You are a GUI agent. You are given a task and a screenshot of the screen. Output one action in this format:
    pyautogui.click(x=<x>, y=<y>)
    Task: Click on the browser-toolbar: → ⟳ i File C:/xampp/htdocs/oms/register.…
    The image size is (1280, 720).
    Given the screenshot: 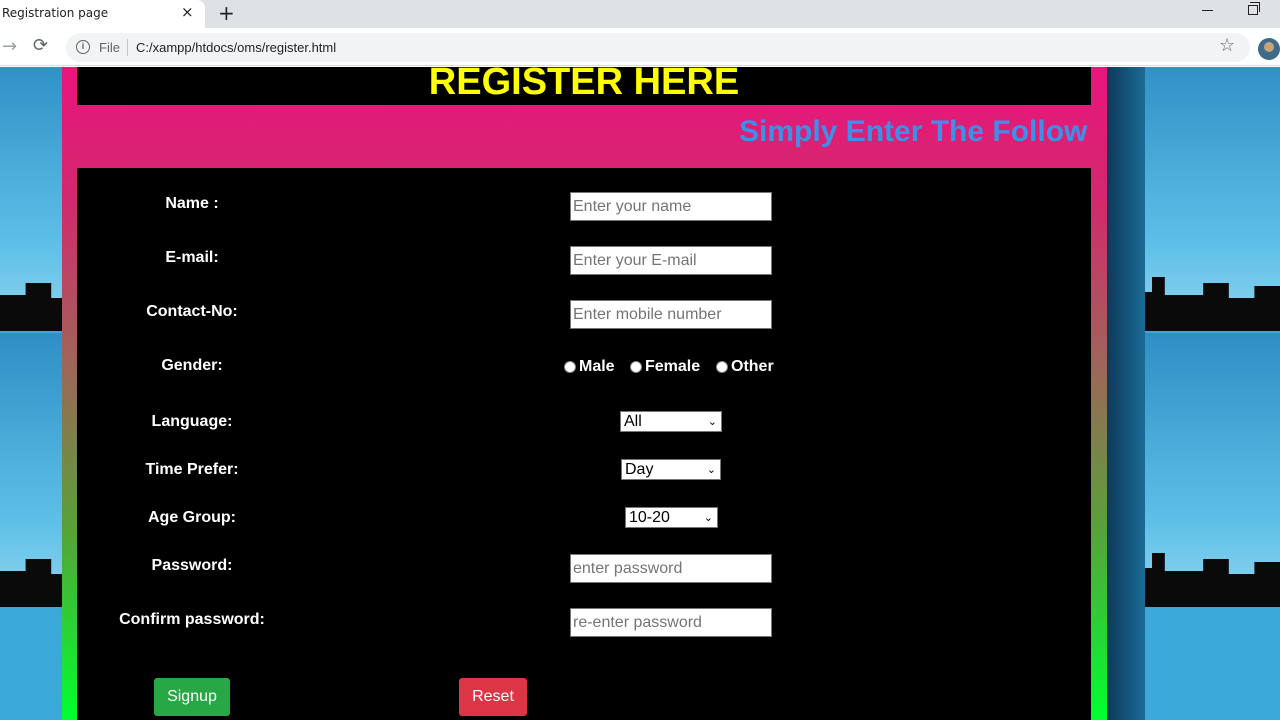 What is the action you would take?
    pyautogui.click(x=640, y=47)
    